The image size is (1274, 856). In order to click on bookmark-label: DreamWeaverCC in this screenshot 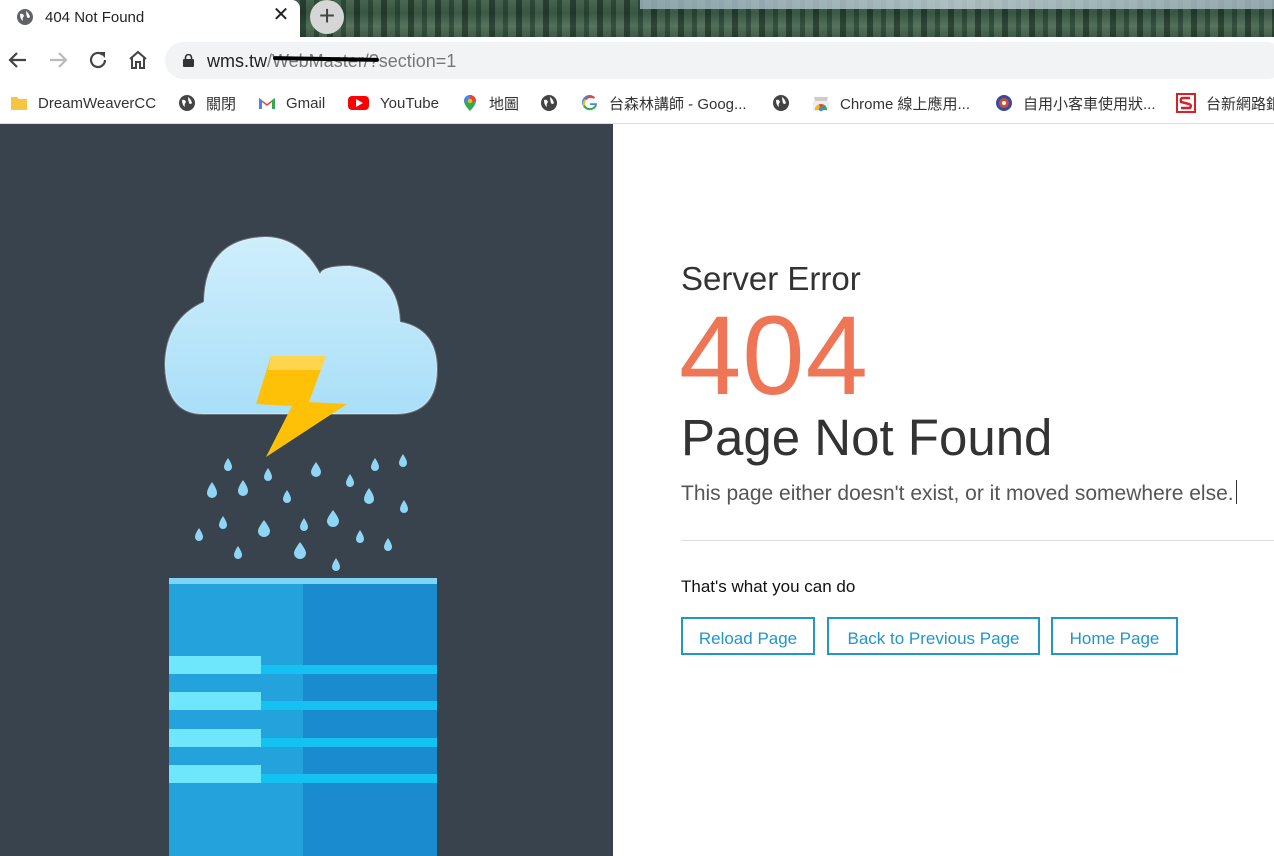, I will do `click(97, 103)`.